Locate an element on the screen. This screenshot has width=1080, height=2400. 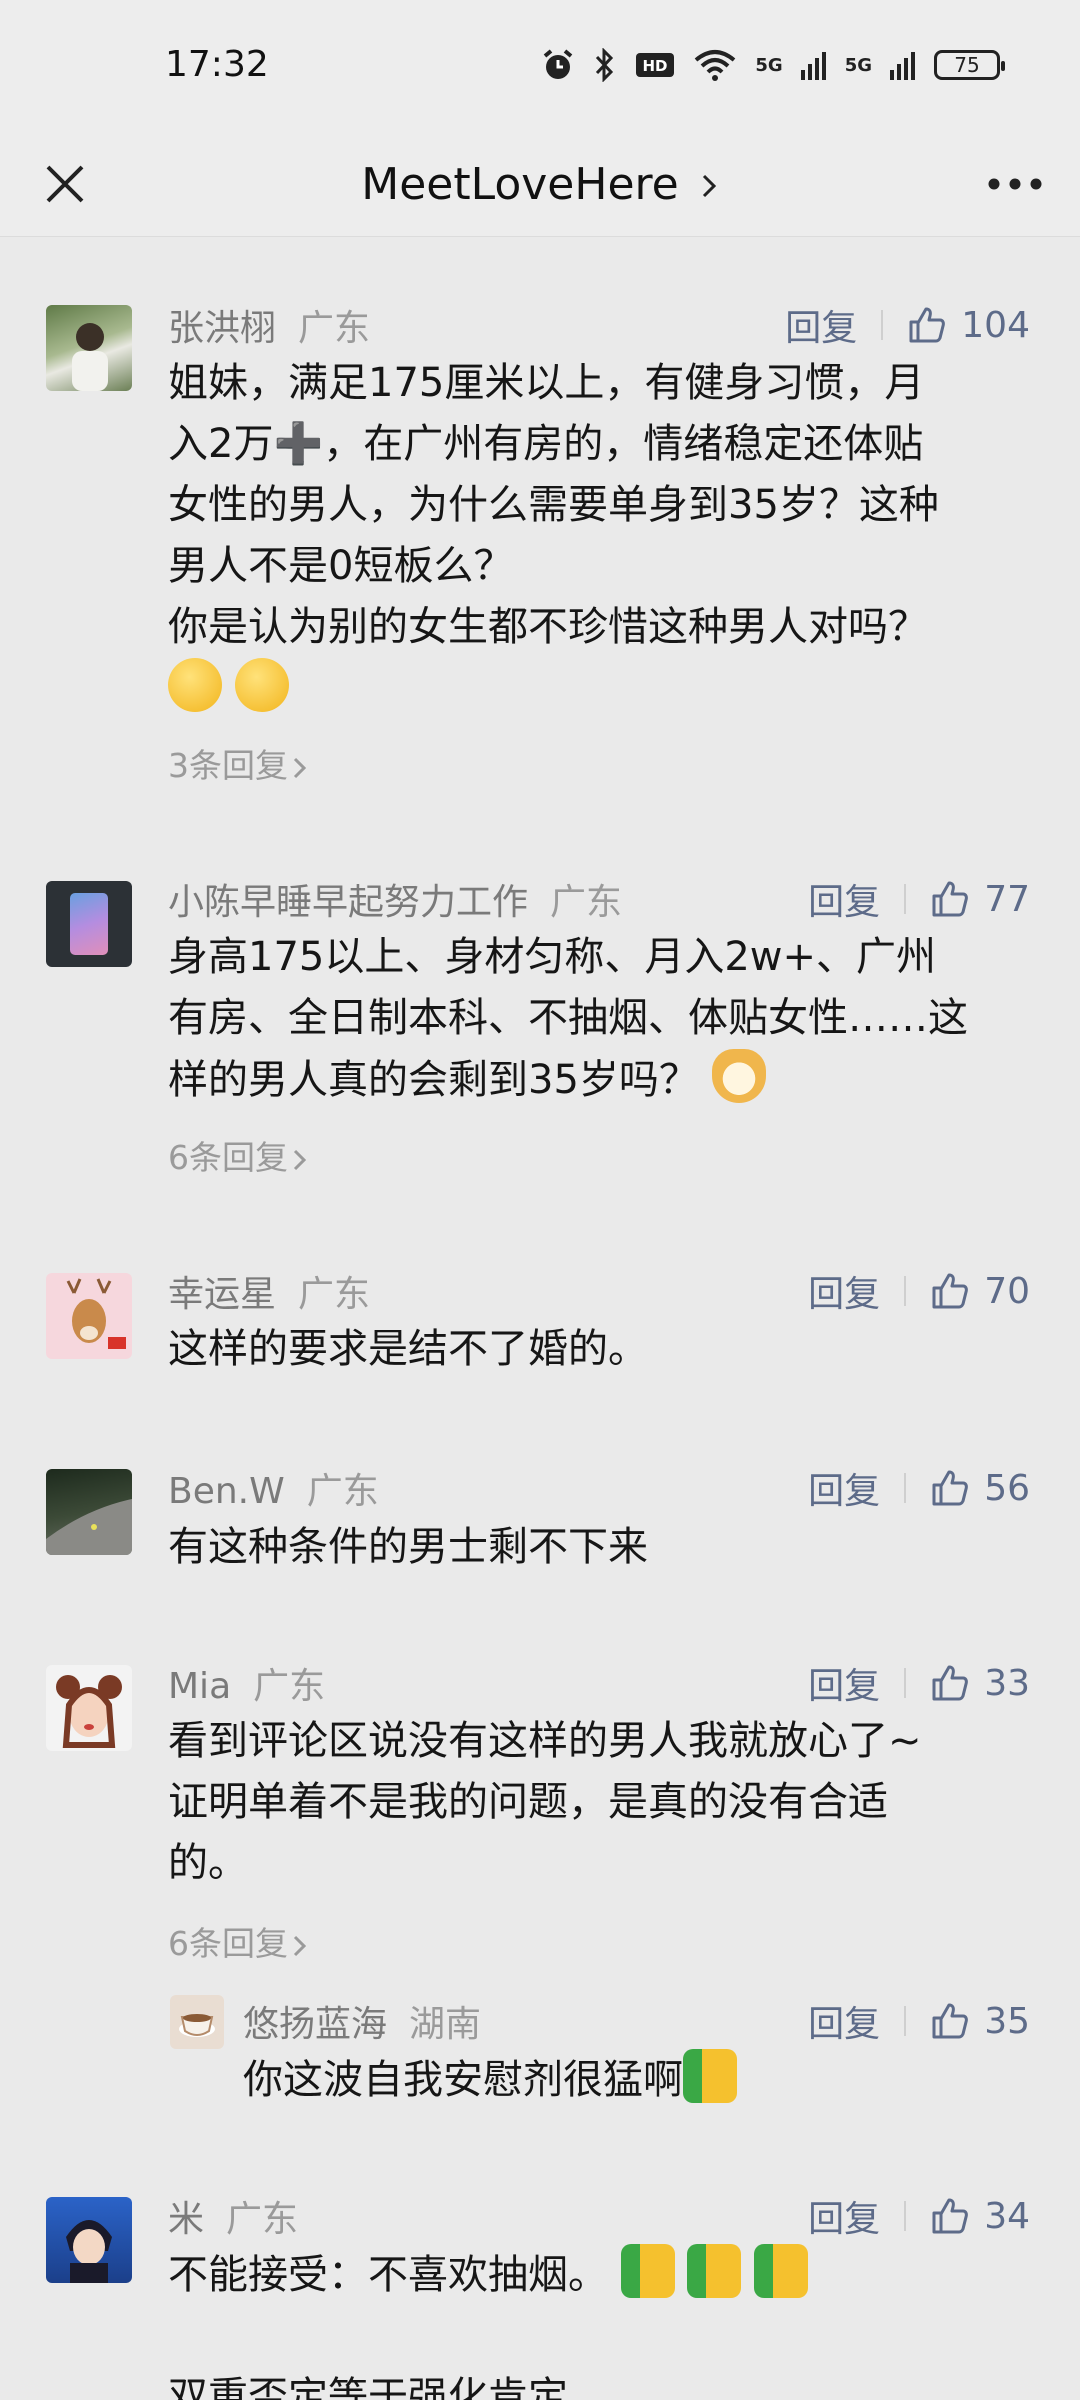
account-title: MeetLoveHere is located at coordinates (540, 184).